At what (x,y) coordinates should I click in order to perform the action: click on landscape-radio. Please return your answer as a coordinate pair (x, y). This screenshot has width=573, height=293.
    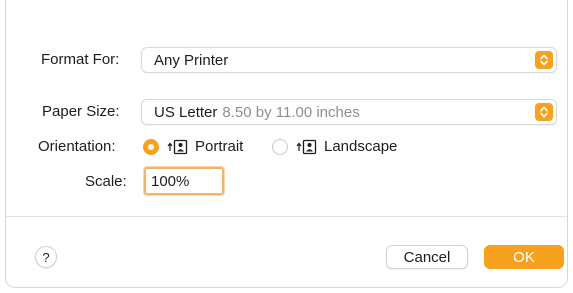
    Looking at the image, I should click on (280, 147).